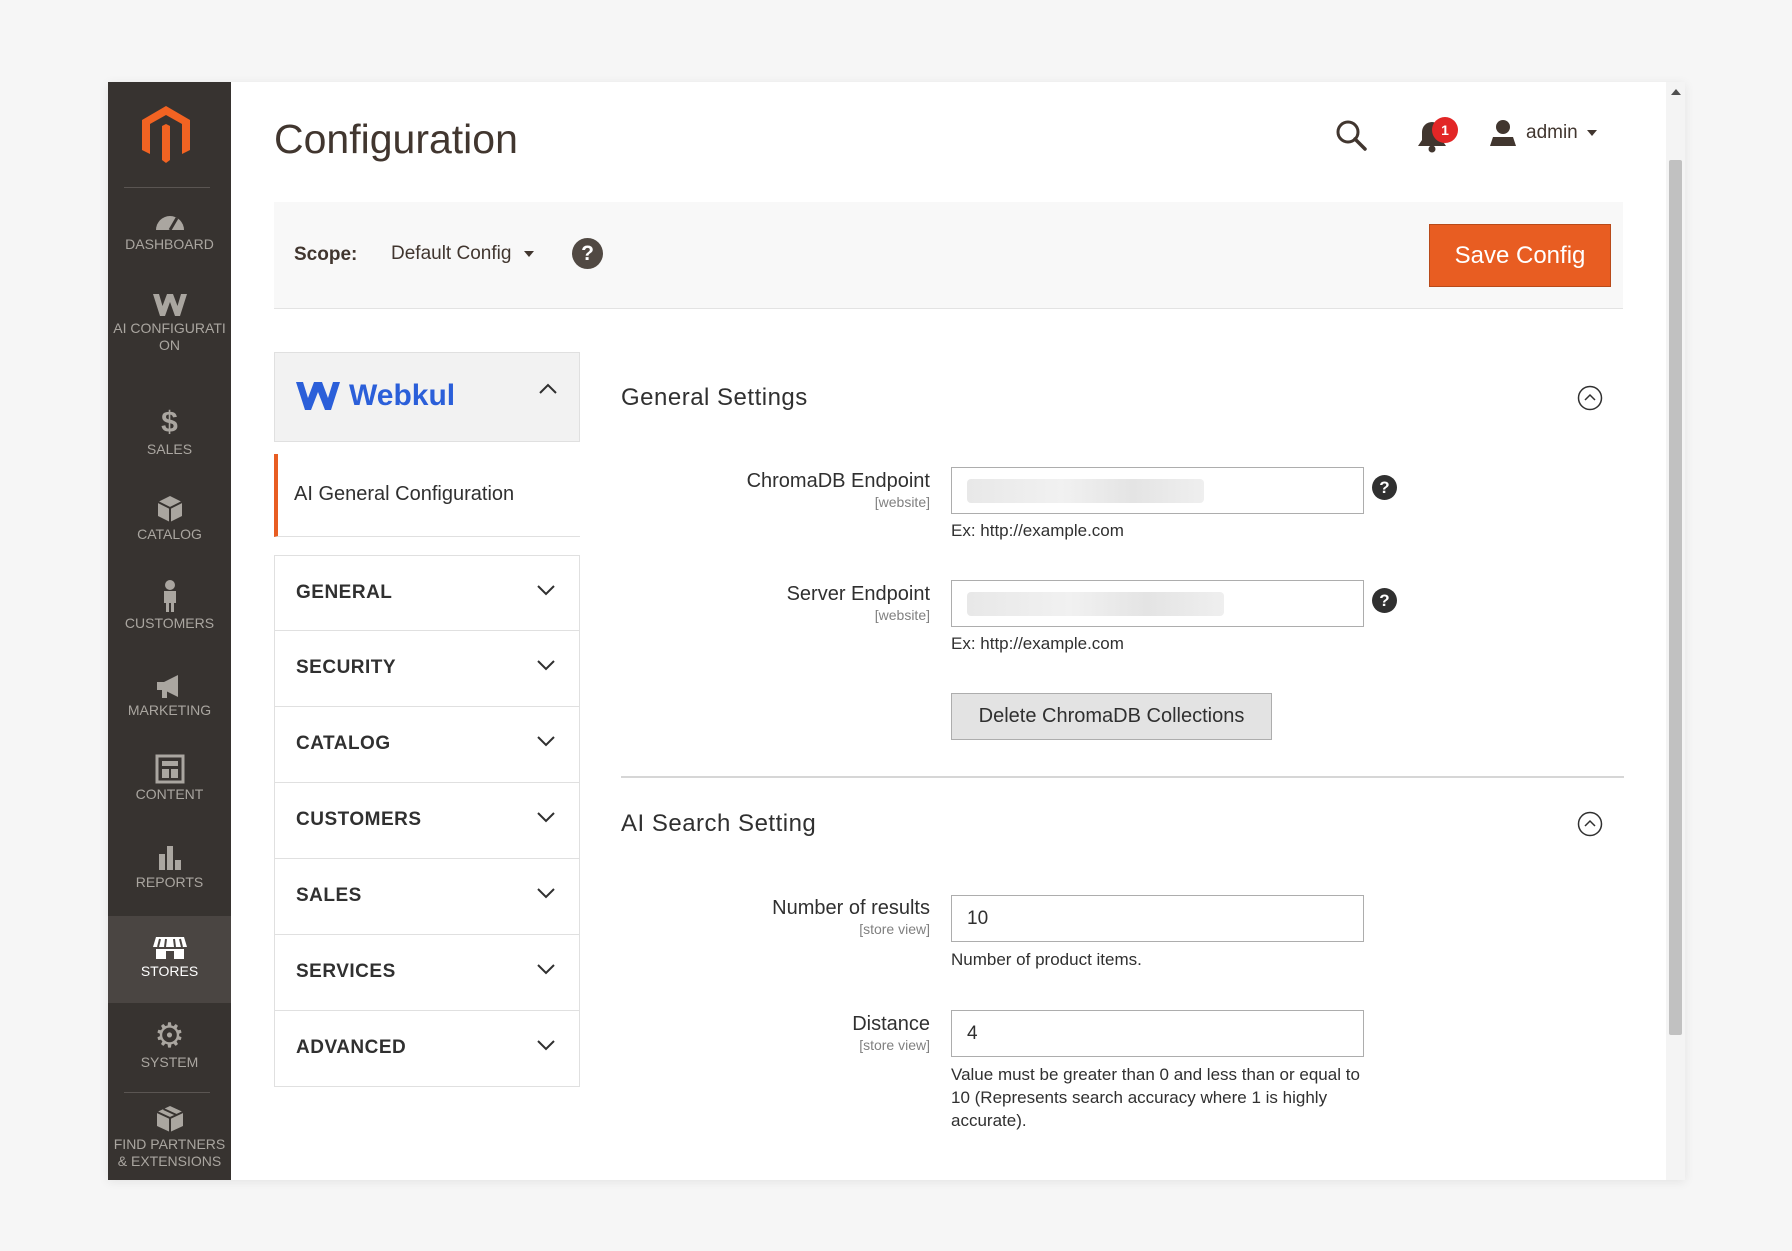  I want to click on distance-label: Distance [store view], so click(891, 1033).